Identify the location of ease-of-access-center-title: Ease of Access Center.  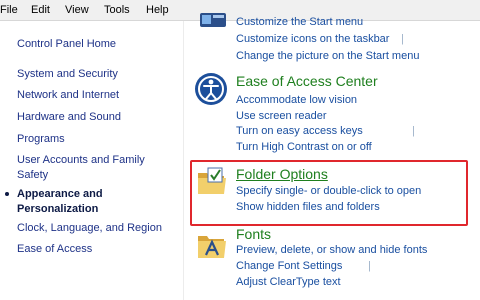
(307, 81).